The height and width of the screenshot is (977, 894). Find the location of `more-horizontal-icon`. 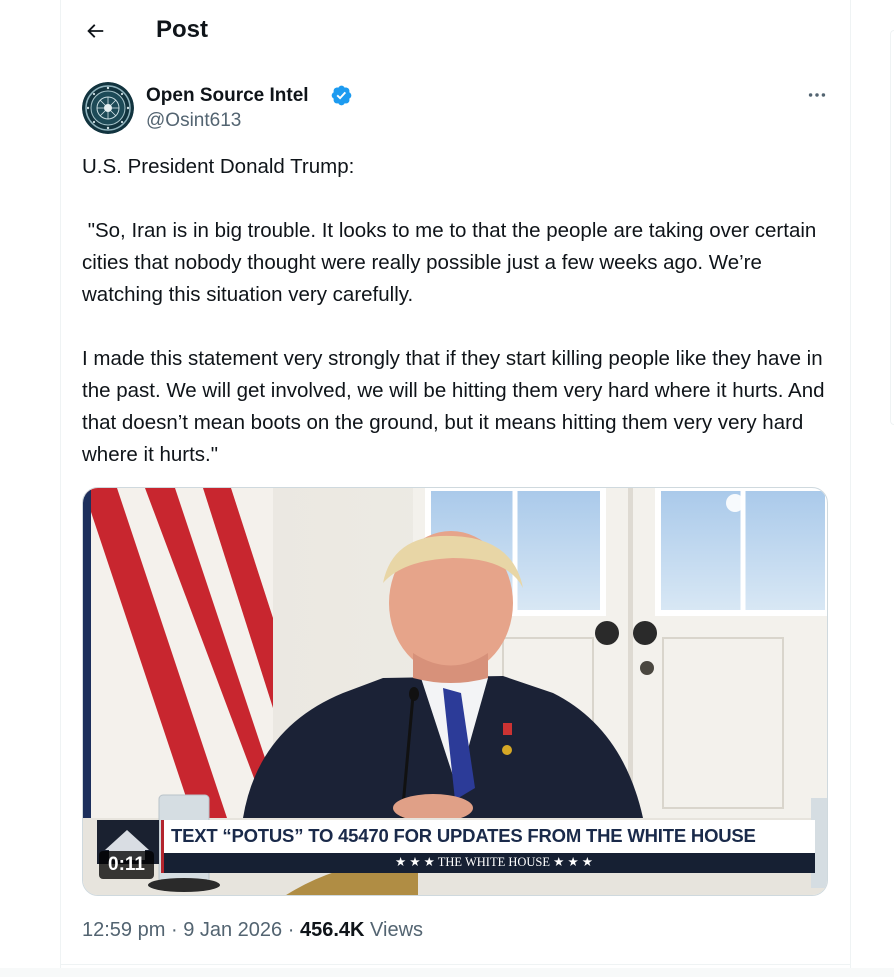

more-horizontal-icon is located at coordinates (817, 95).